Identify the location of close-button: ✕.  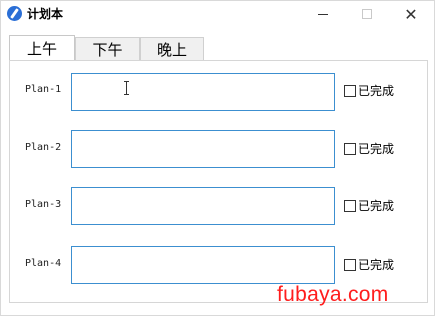
(411, 14).